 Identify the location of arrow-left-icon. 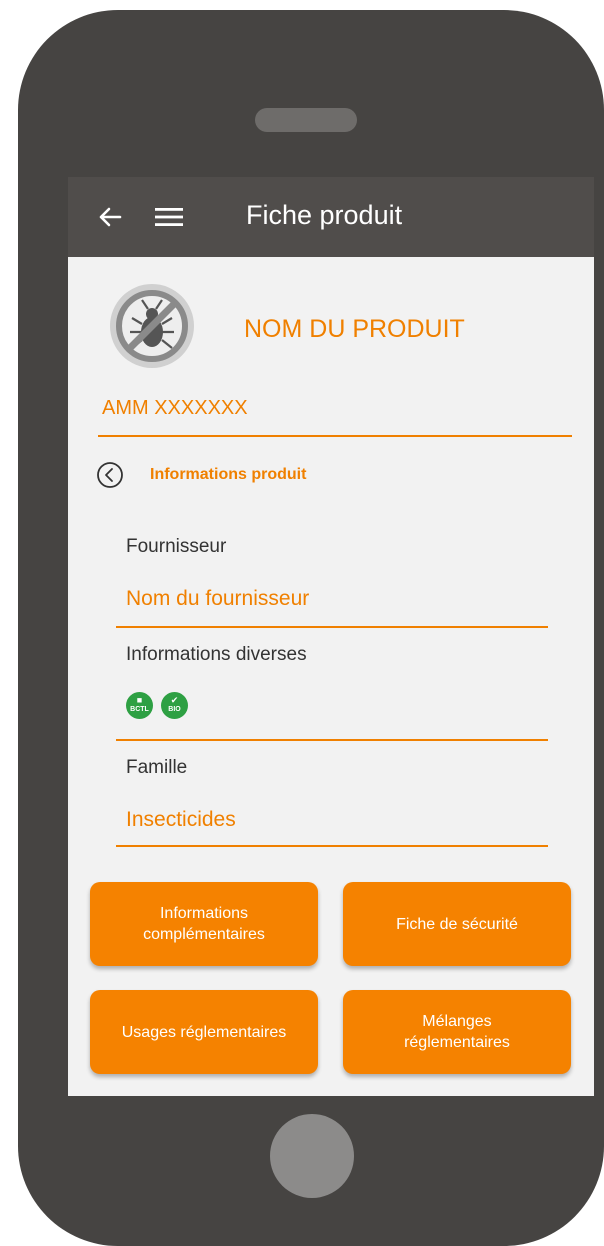
(110, 217).